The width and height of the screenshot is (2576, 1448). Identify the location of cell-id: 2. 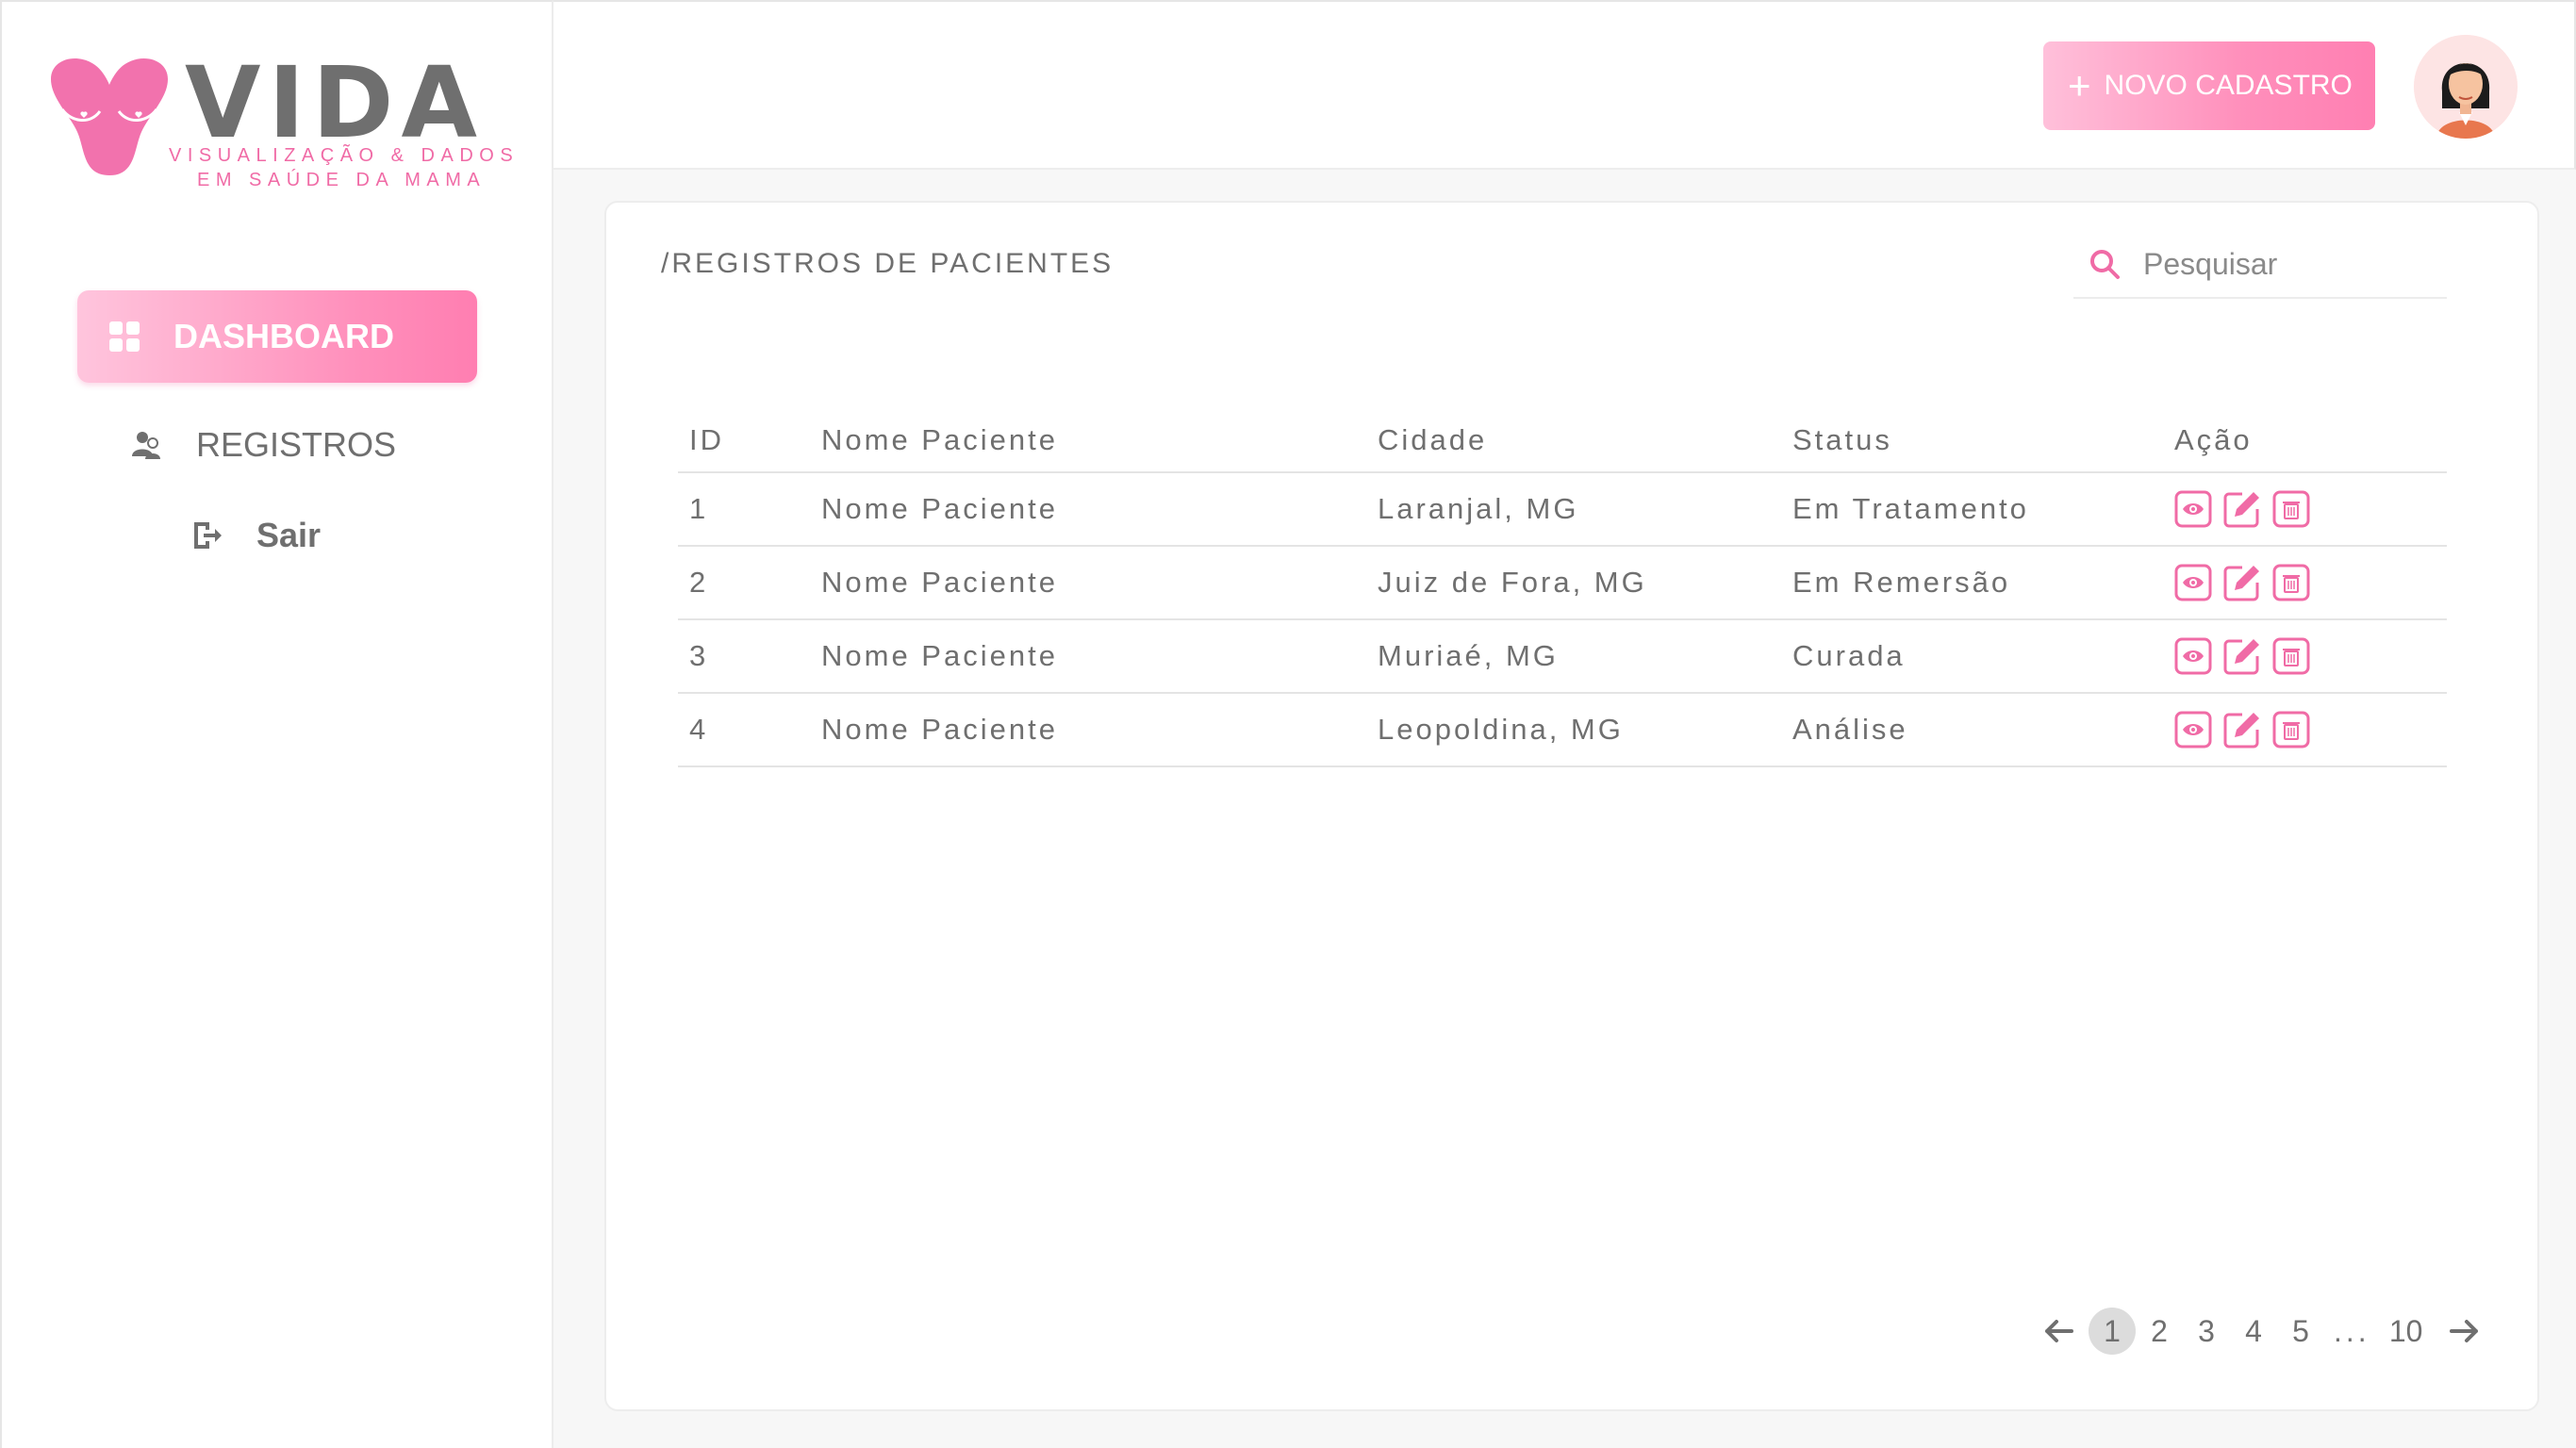
(744, 583).